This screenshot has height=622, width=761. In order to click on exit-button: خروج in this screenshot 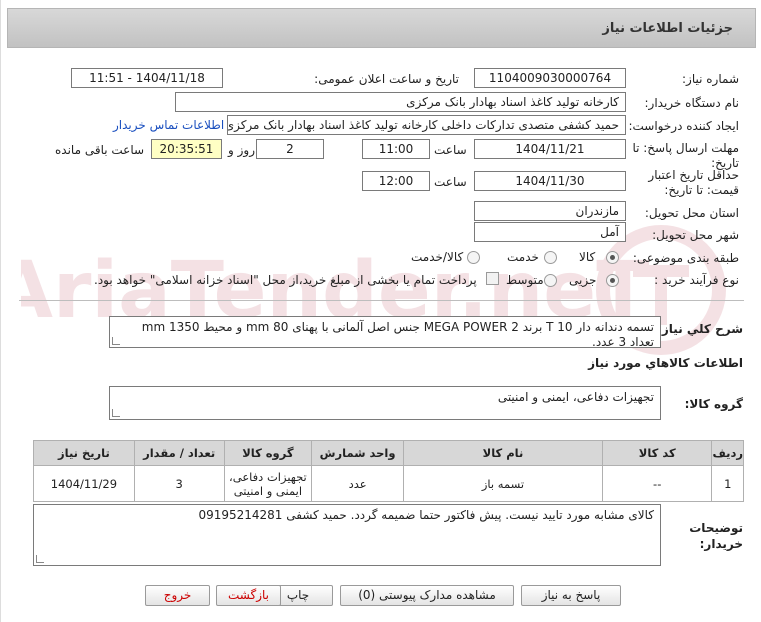, I will do `click(177, 595)`.